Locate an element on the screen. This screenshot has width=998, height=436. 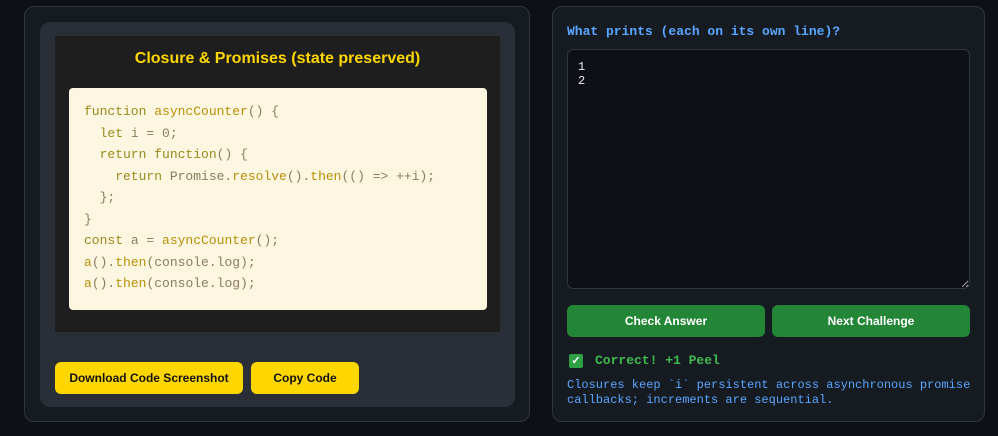
check-answer-button: Check Answer is located at coordinates (666, 321).